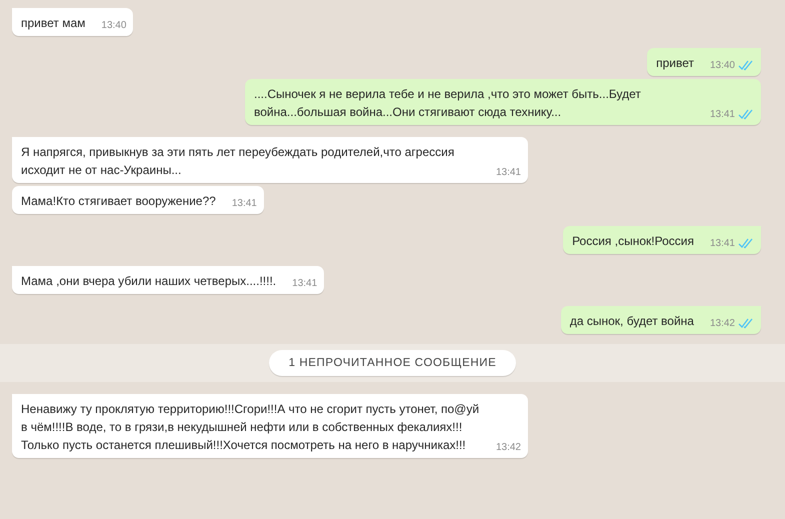  I want to click on unread-count-label: 1 НЕПРОЧИТАННОЕ СООБЩЕНИЕ, so click(392, 363).